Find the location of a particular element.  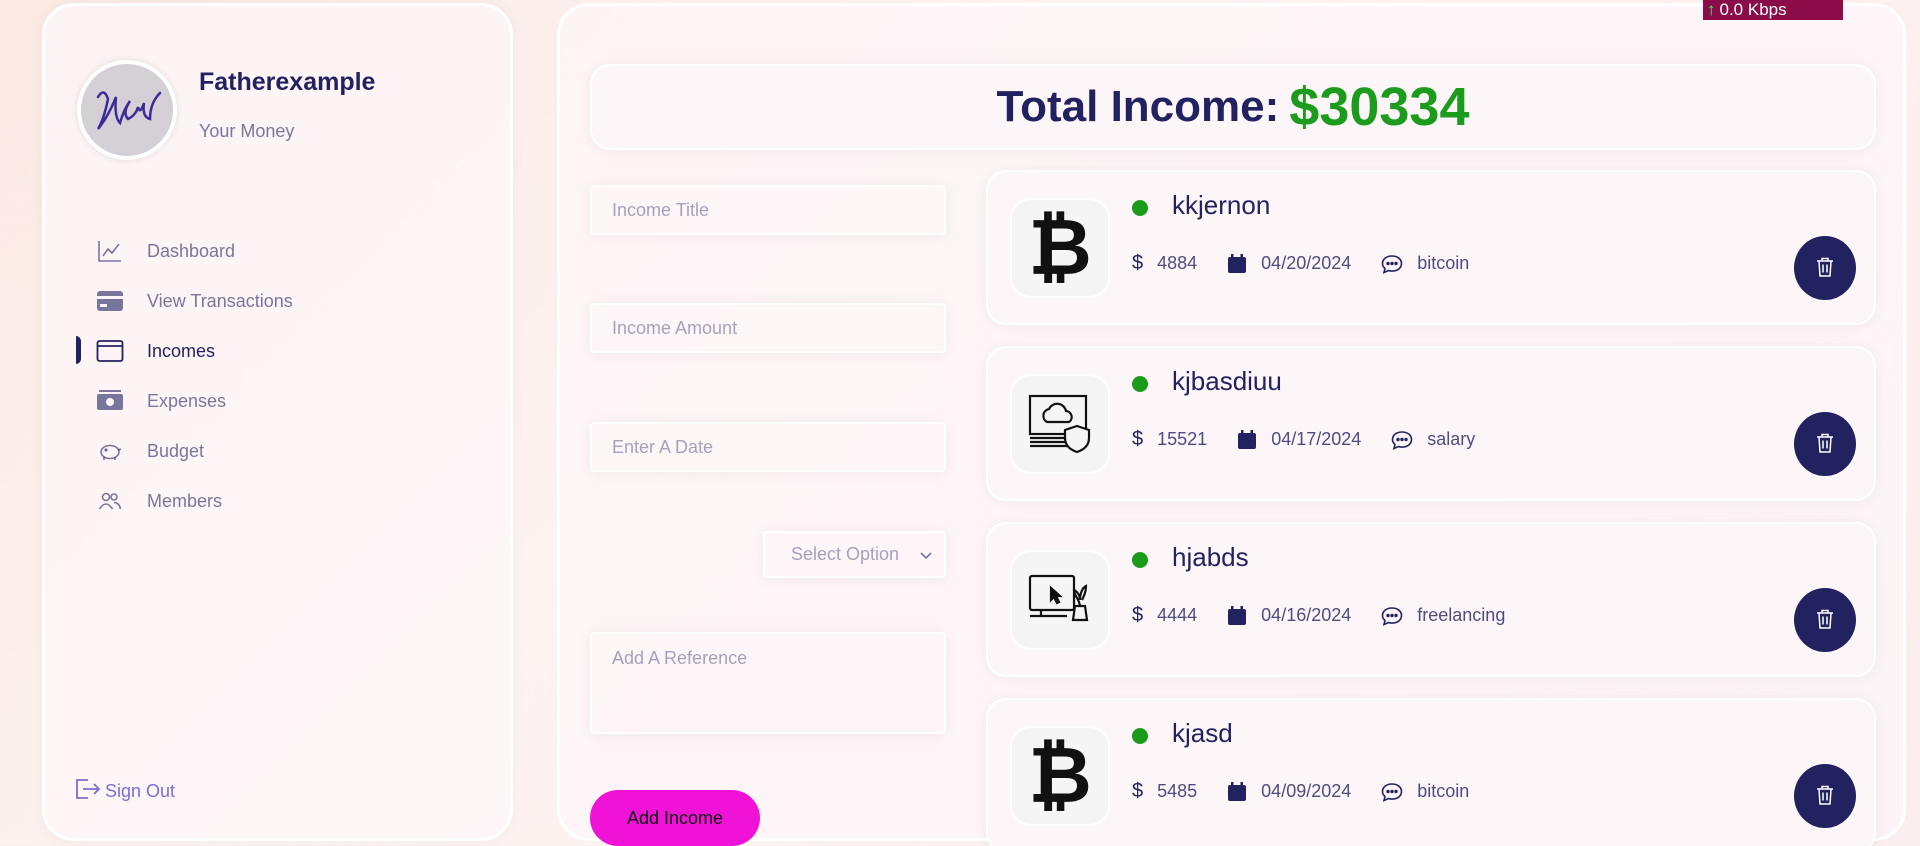

sidebar-item-incomes: Incomes is located at coordinates (184, 351).